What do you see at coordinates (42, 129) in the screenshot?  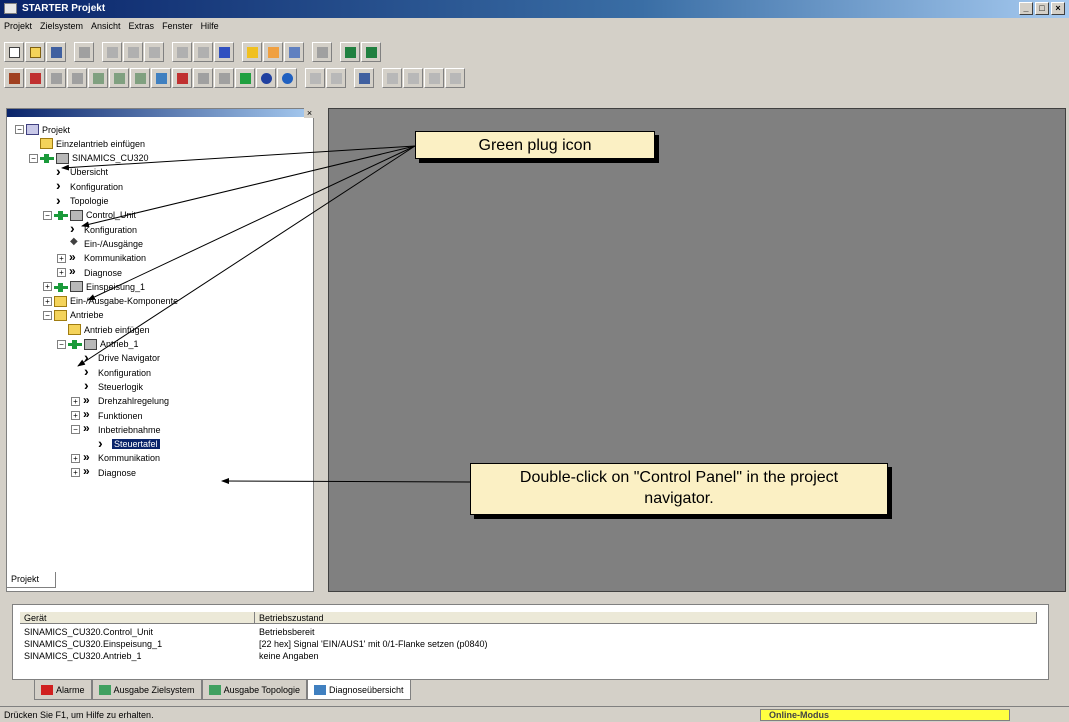 I see `tree-node: − Projekt` at bounding box center [42, 129].